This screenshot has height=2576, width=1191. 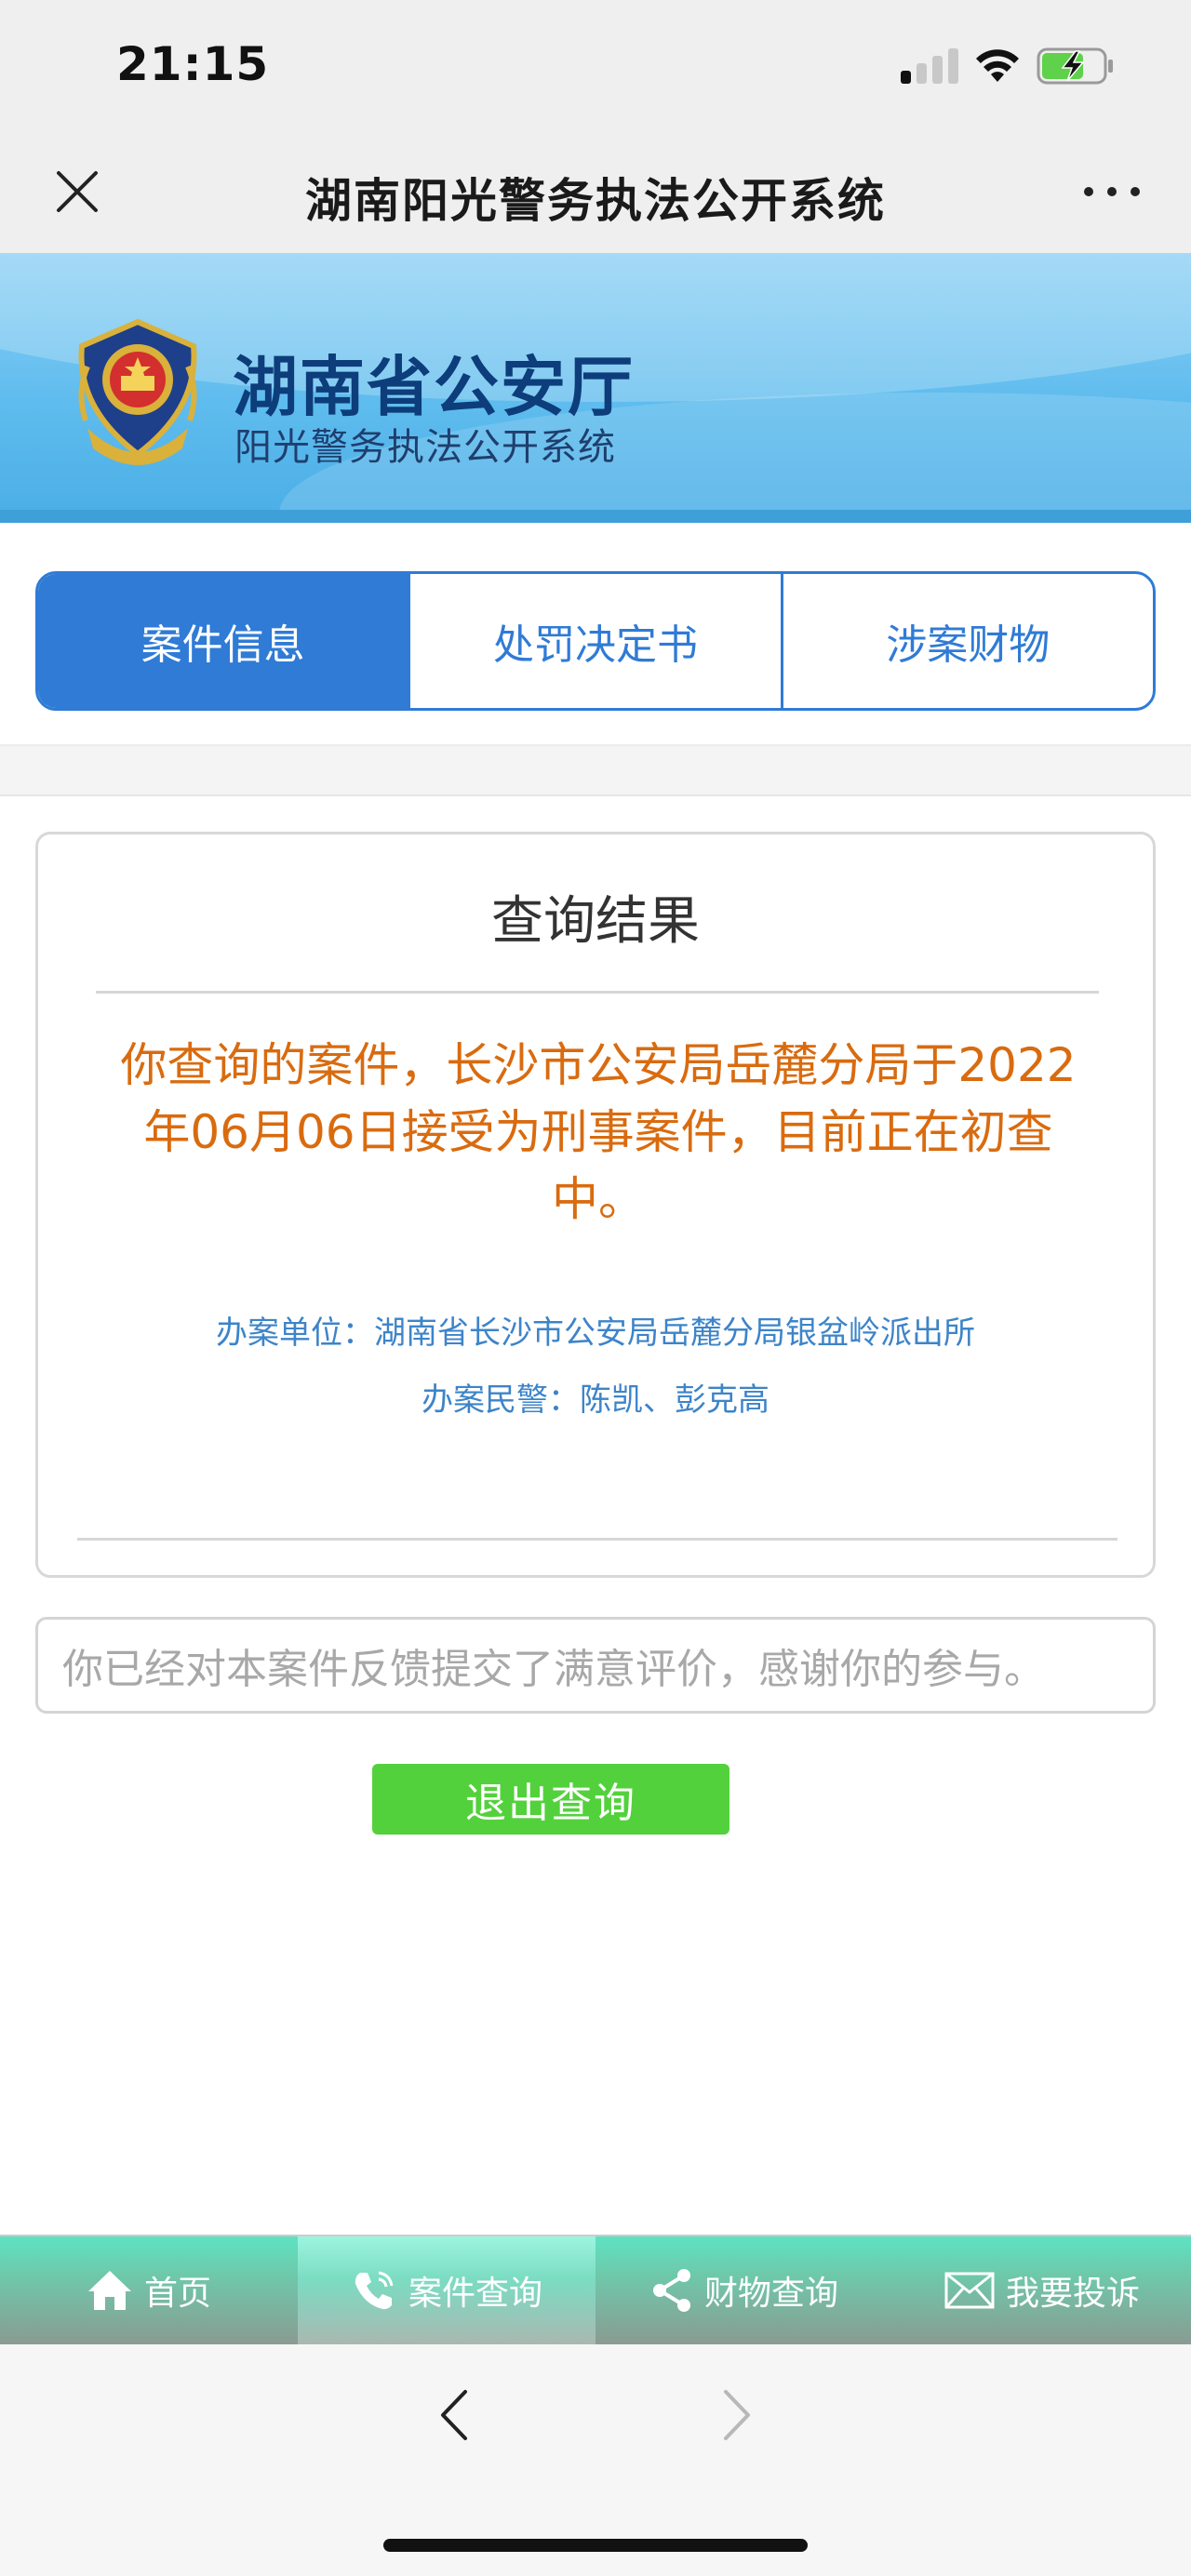 I want to click on bottom-nav: 首页 案件查询 财物查询 我要投诉, so click(x=595, y=2289).